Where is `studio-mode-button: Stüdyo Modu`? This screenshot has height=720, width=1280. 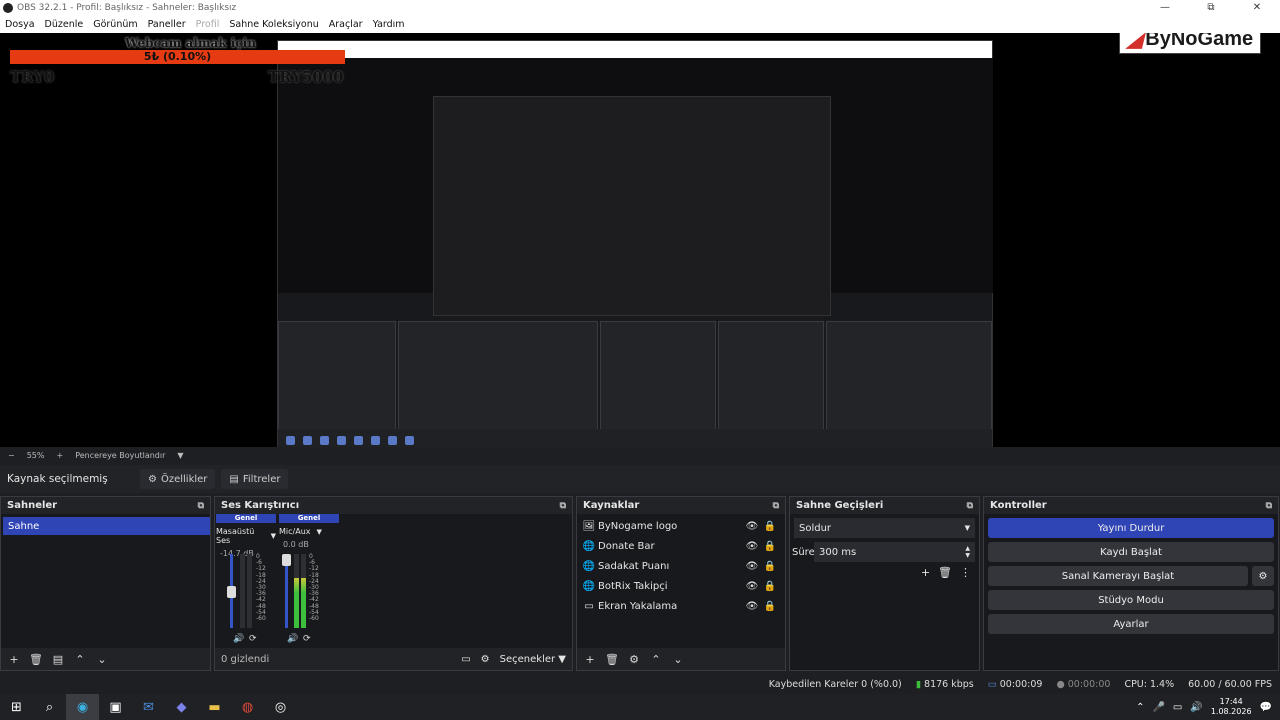
studio-mode-button: Stüdyo Modu is located at coordinates (1131, 600).